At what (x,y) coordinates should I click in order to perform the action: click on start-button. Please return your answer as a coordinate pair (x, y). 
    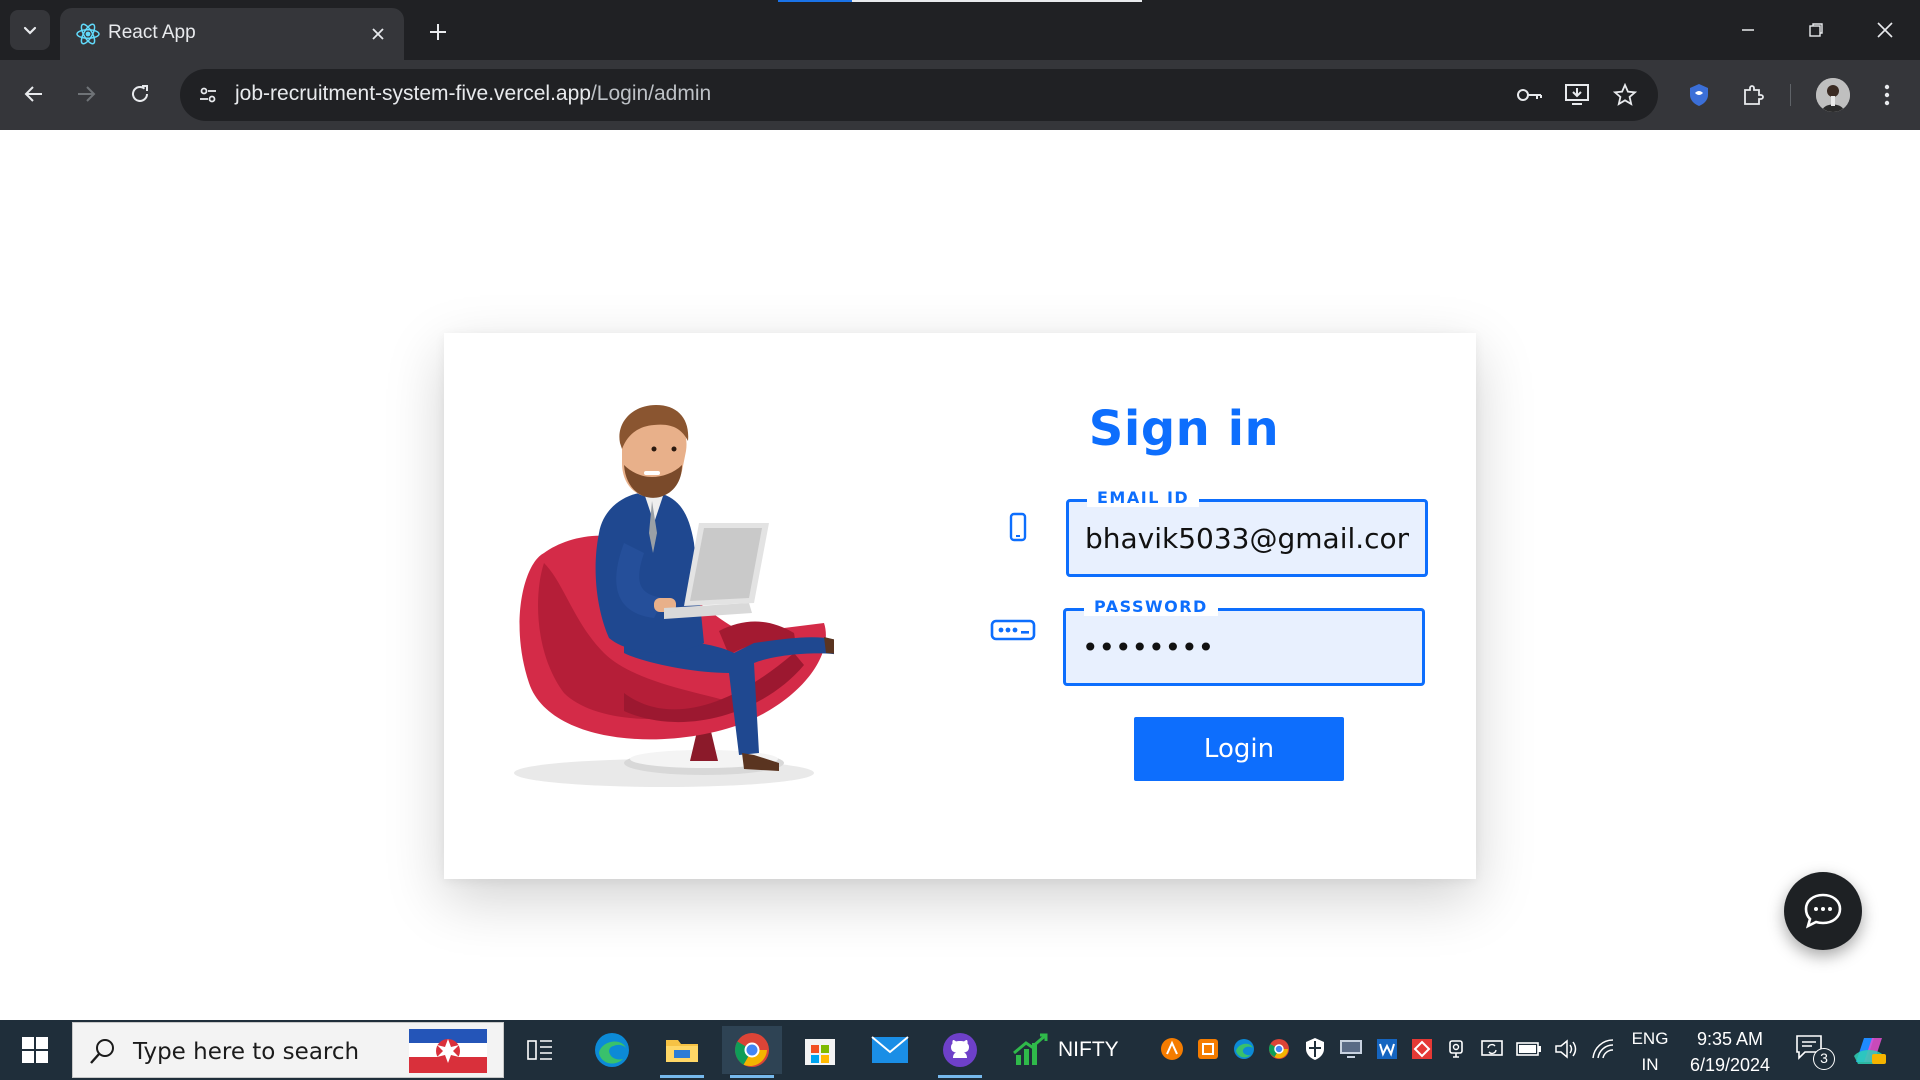
    Looking at the image, I should click on (35, 1050).